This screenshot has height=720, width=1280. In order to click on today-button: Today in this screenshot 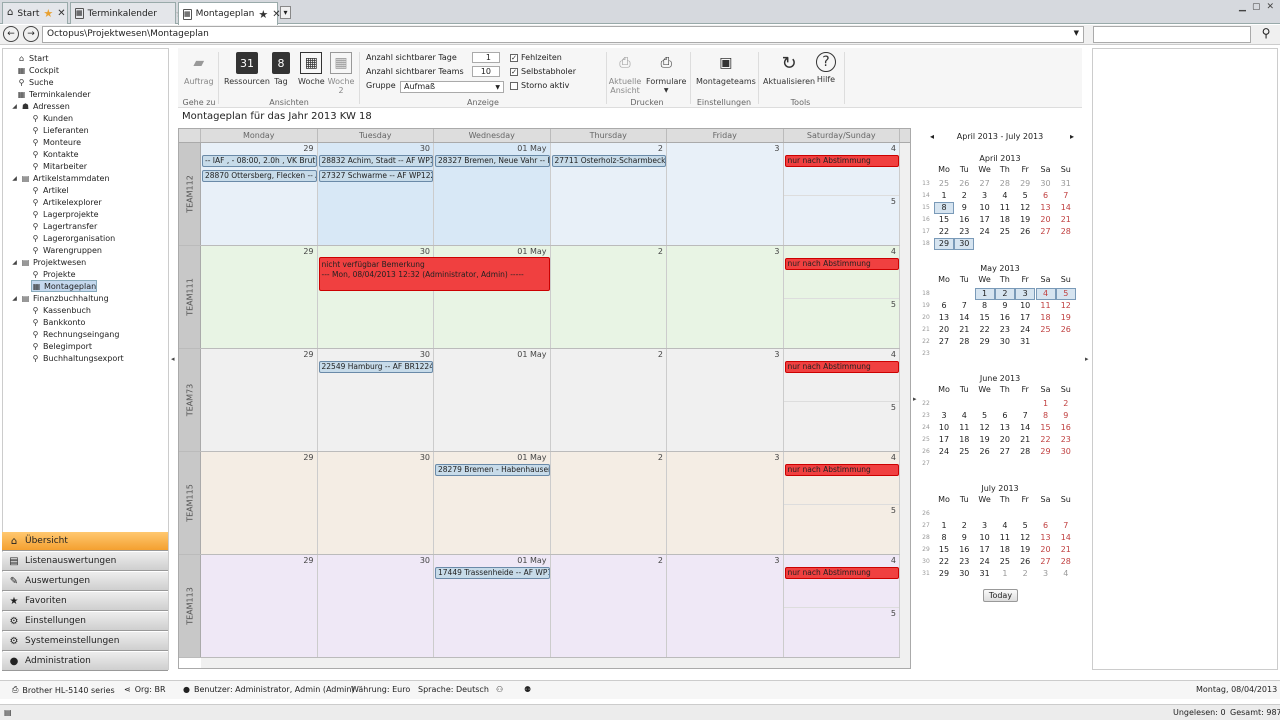, I will do `click(1000, 595)`.